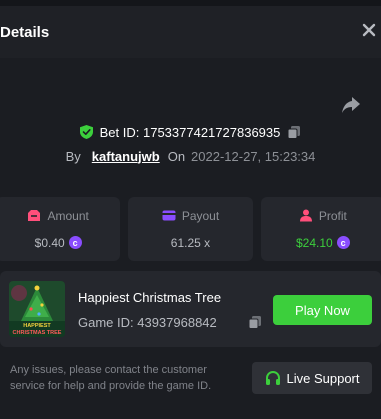  What do you see at coordinates (322, 310) in the screenshot?
I see `play-now-button: Play Now` at bounding box center [322, 310].